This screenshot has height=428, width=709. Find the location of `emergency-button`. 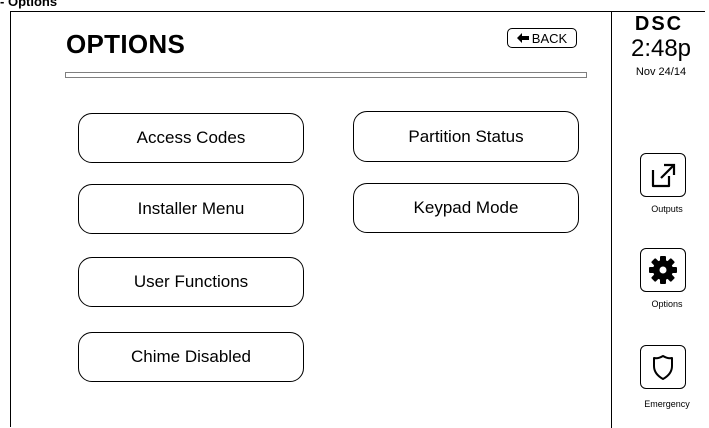

emergency-button is located at coordinates (663, 367).